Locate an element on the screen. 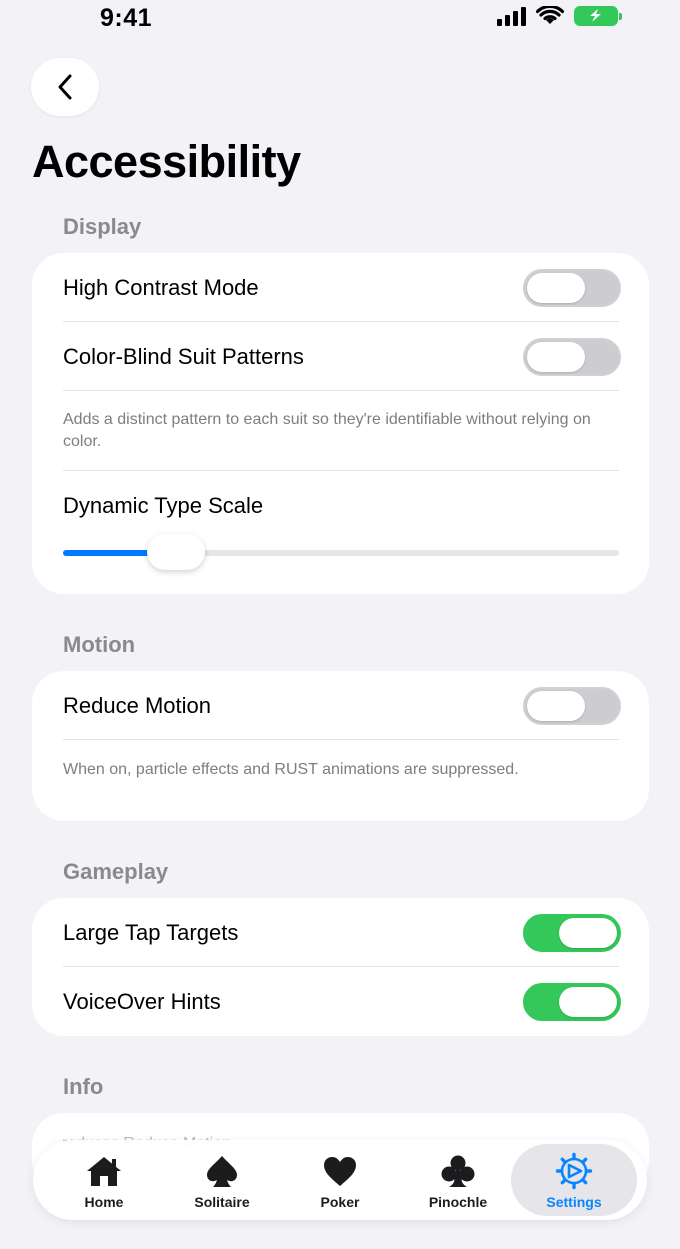  tab-poker: Poker is located at coordinates (340, 1180).